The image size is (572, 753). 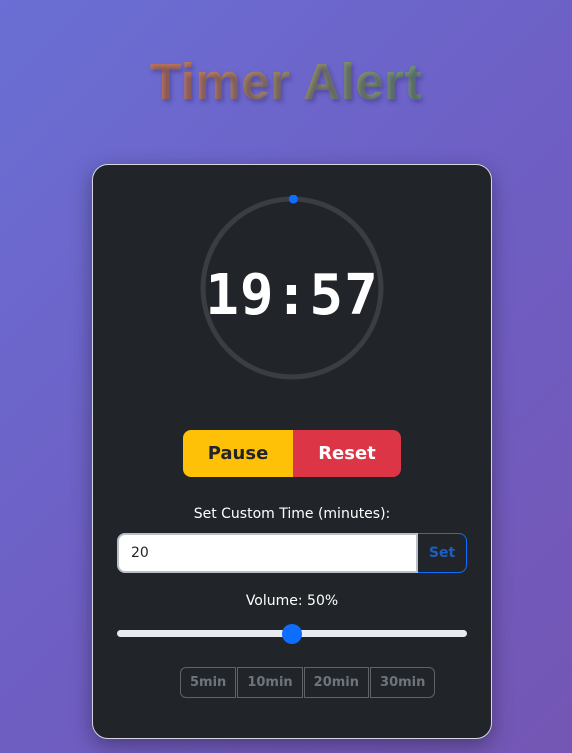 What do you see at coordinates (442, 553) in the screenshot?
I see `set-button: Set` at bounding box center [442, 553].